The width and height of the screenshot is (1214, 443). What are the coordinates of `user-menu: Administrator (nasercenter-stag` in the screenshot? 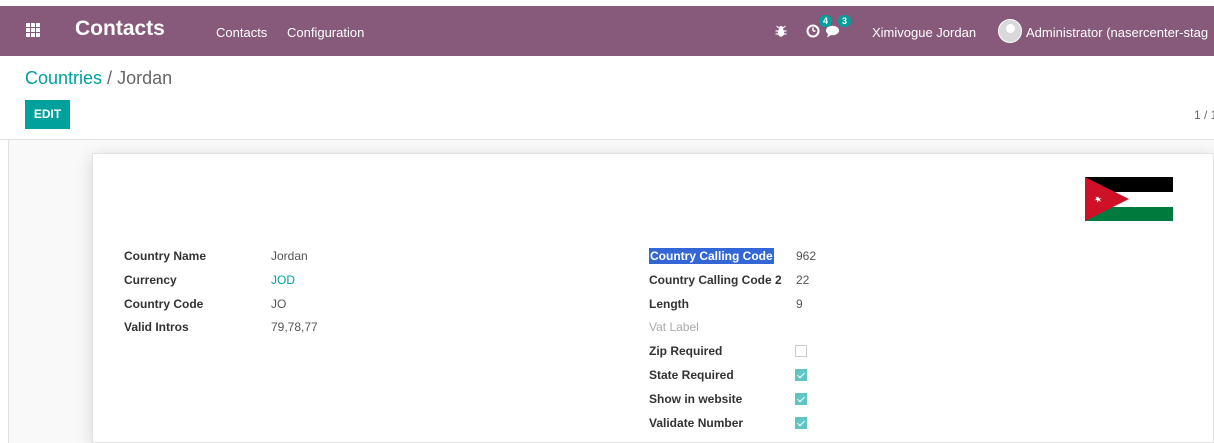 It's located at (1117, 32).